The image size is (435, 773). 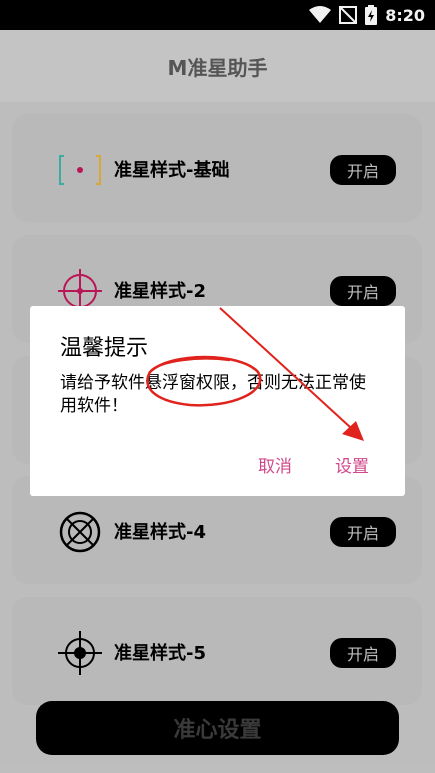 What do you see at coordinates (275, 464) in the screenshot?
I see `cancel-button: 取消` at bounding box center [275, 464].